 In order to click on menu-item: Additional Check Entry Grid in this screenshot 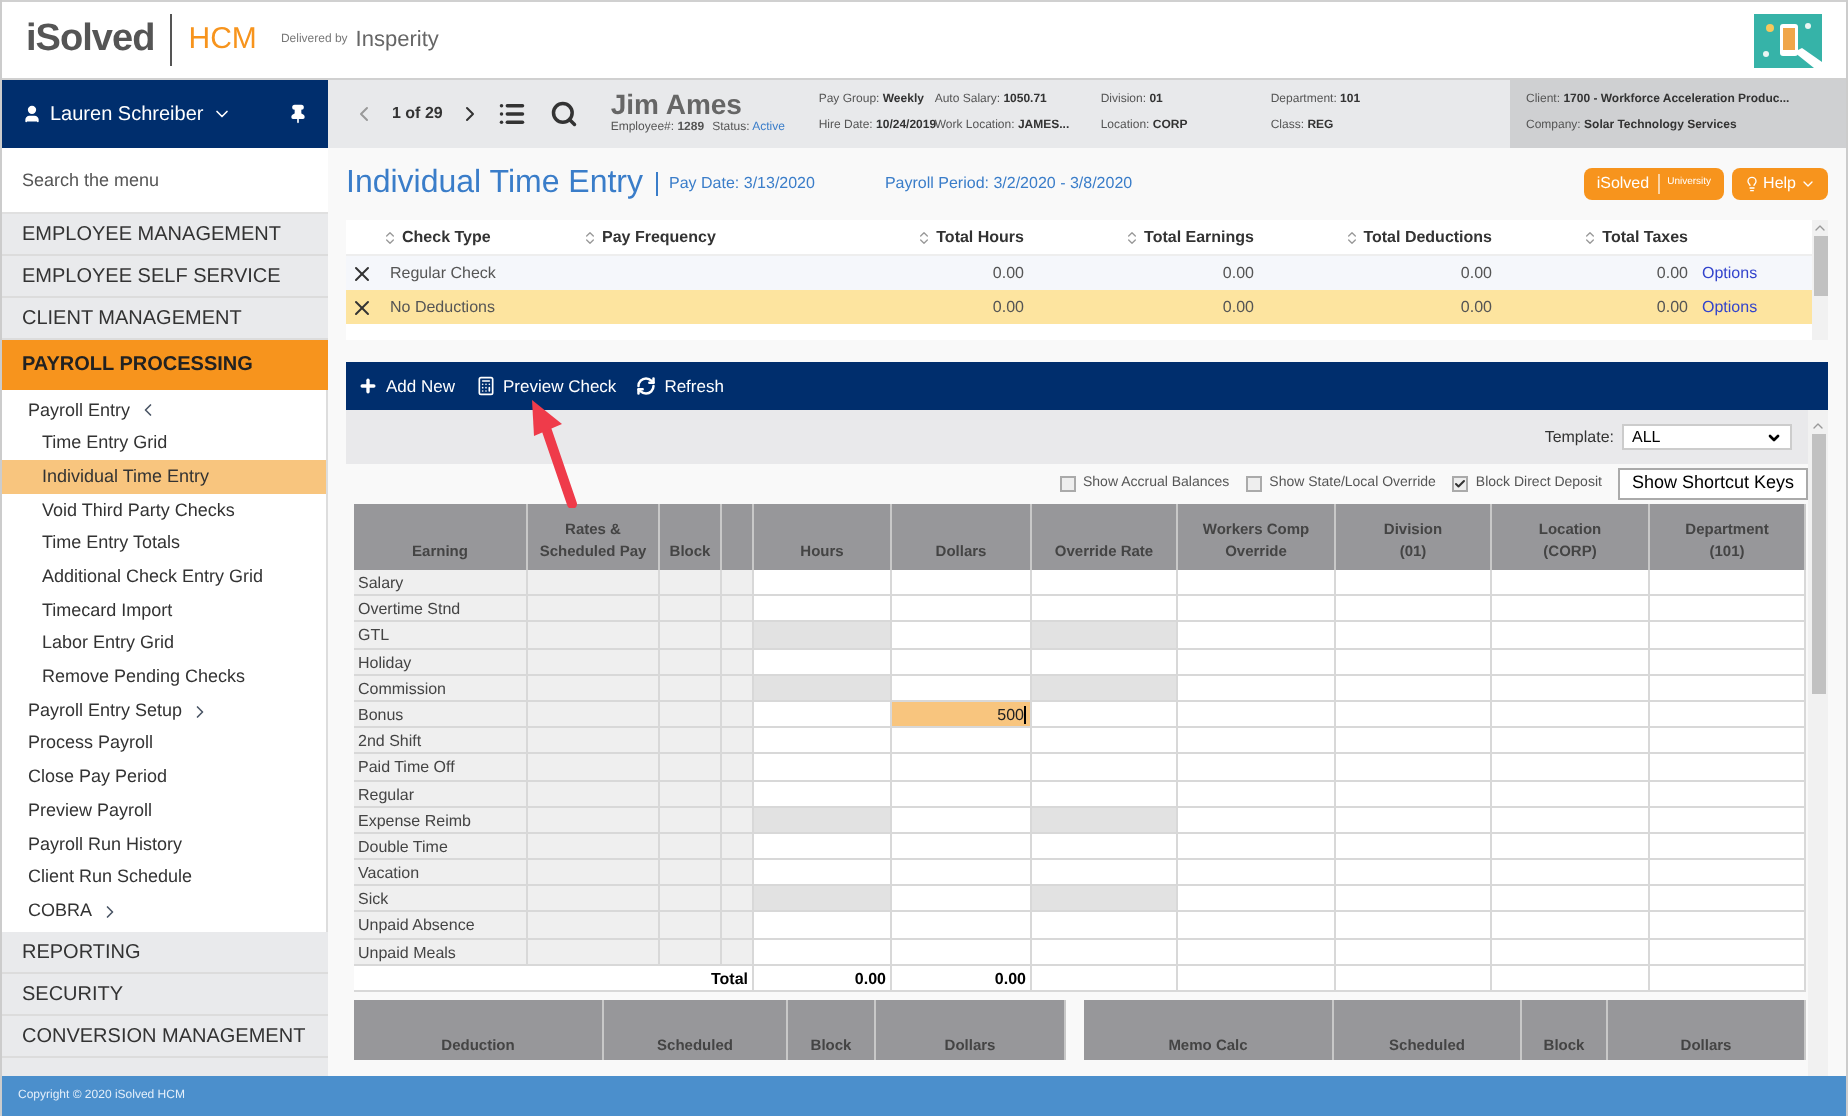, I will do `click(164, 577)`.